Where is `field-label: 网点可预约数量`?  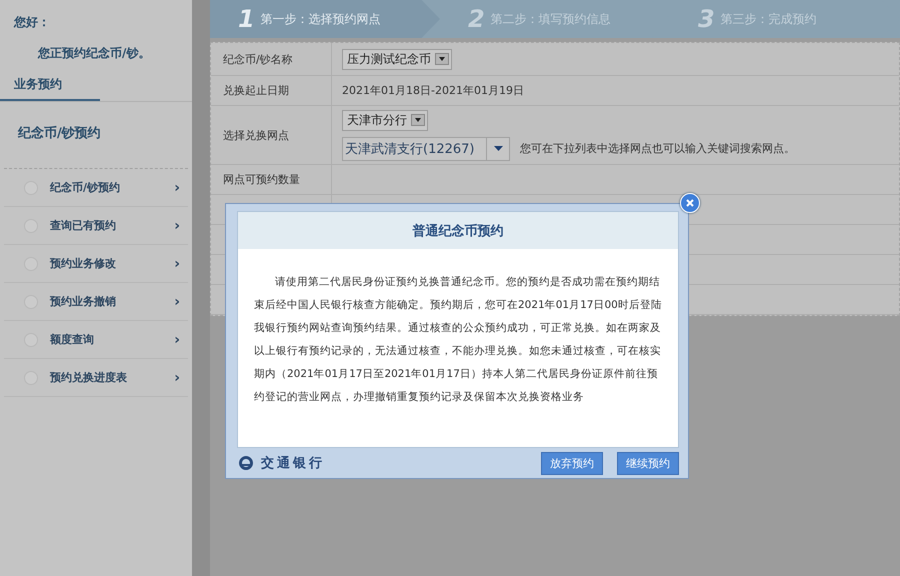
field-label: 网点可预约数量 is located at coordinates (261, 179).